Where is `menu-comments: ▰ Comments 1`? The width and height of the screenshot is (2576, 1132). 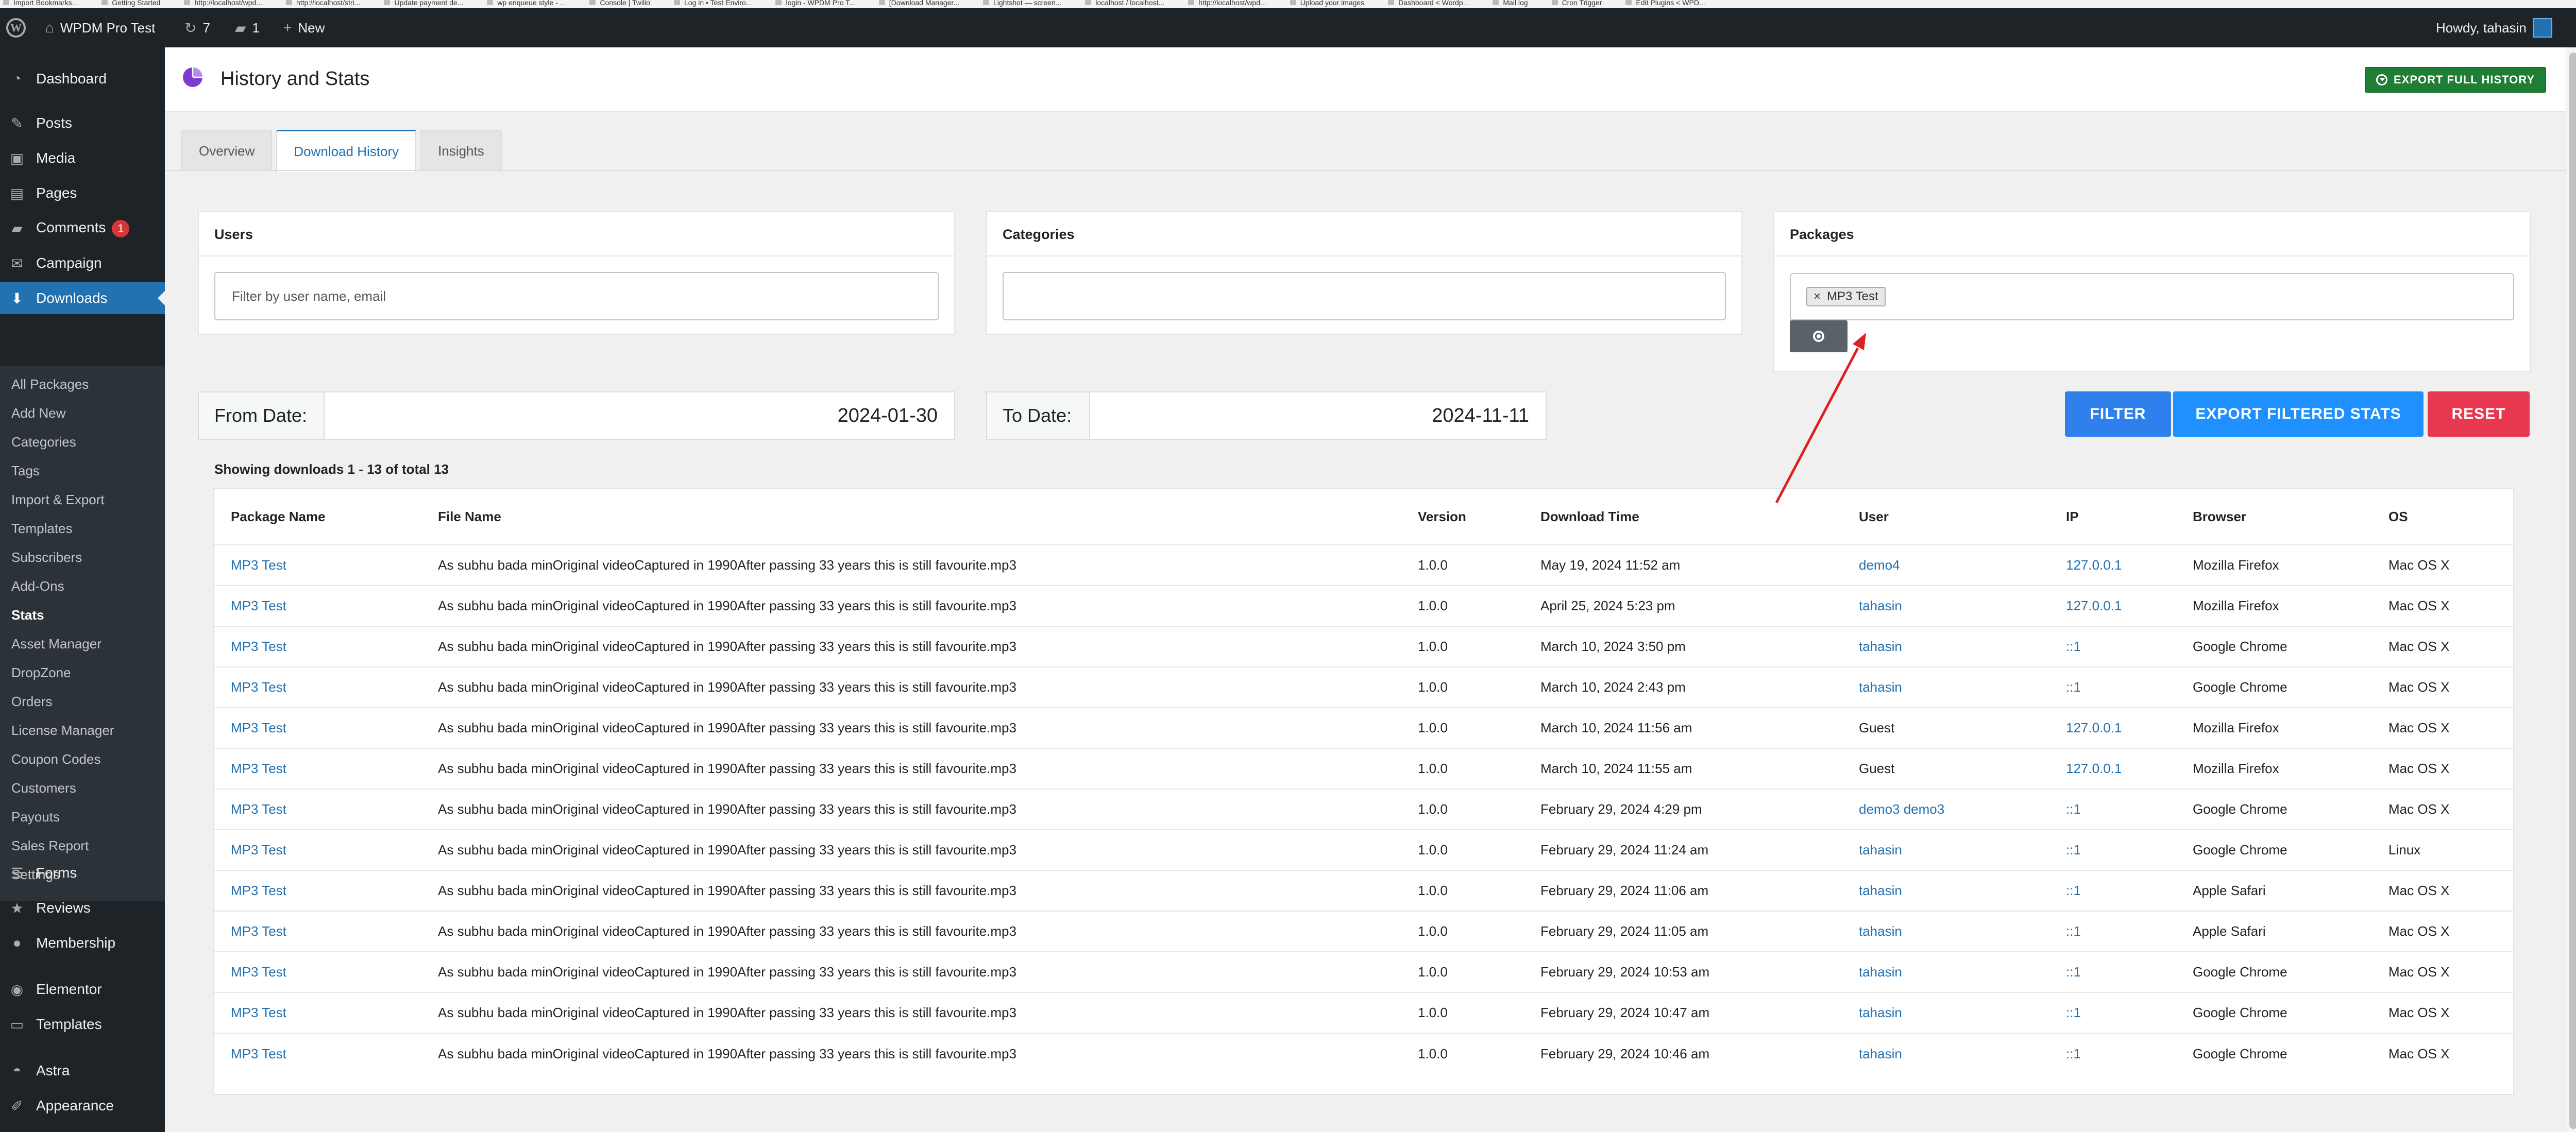
menu-comments: ▰ Comments 1 is located at coordinates (82, 228).